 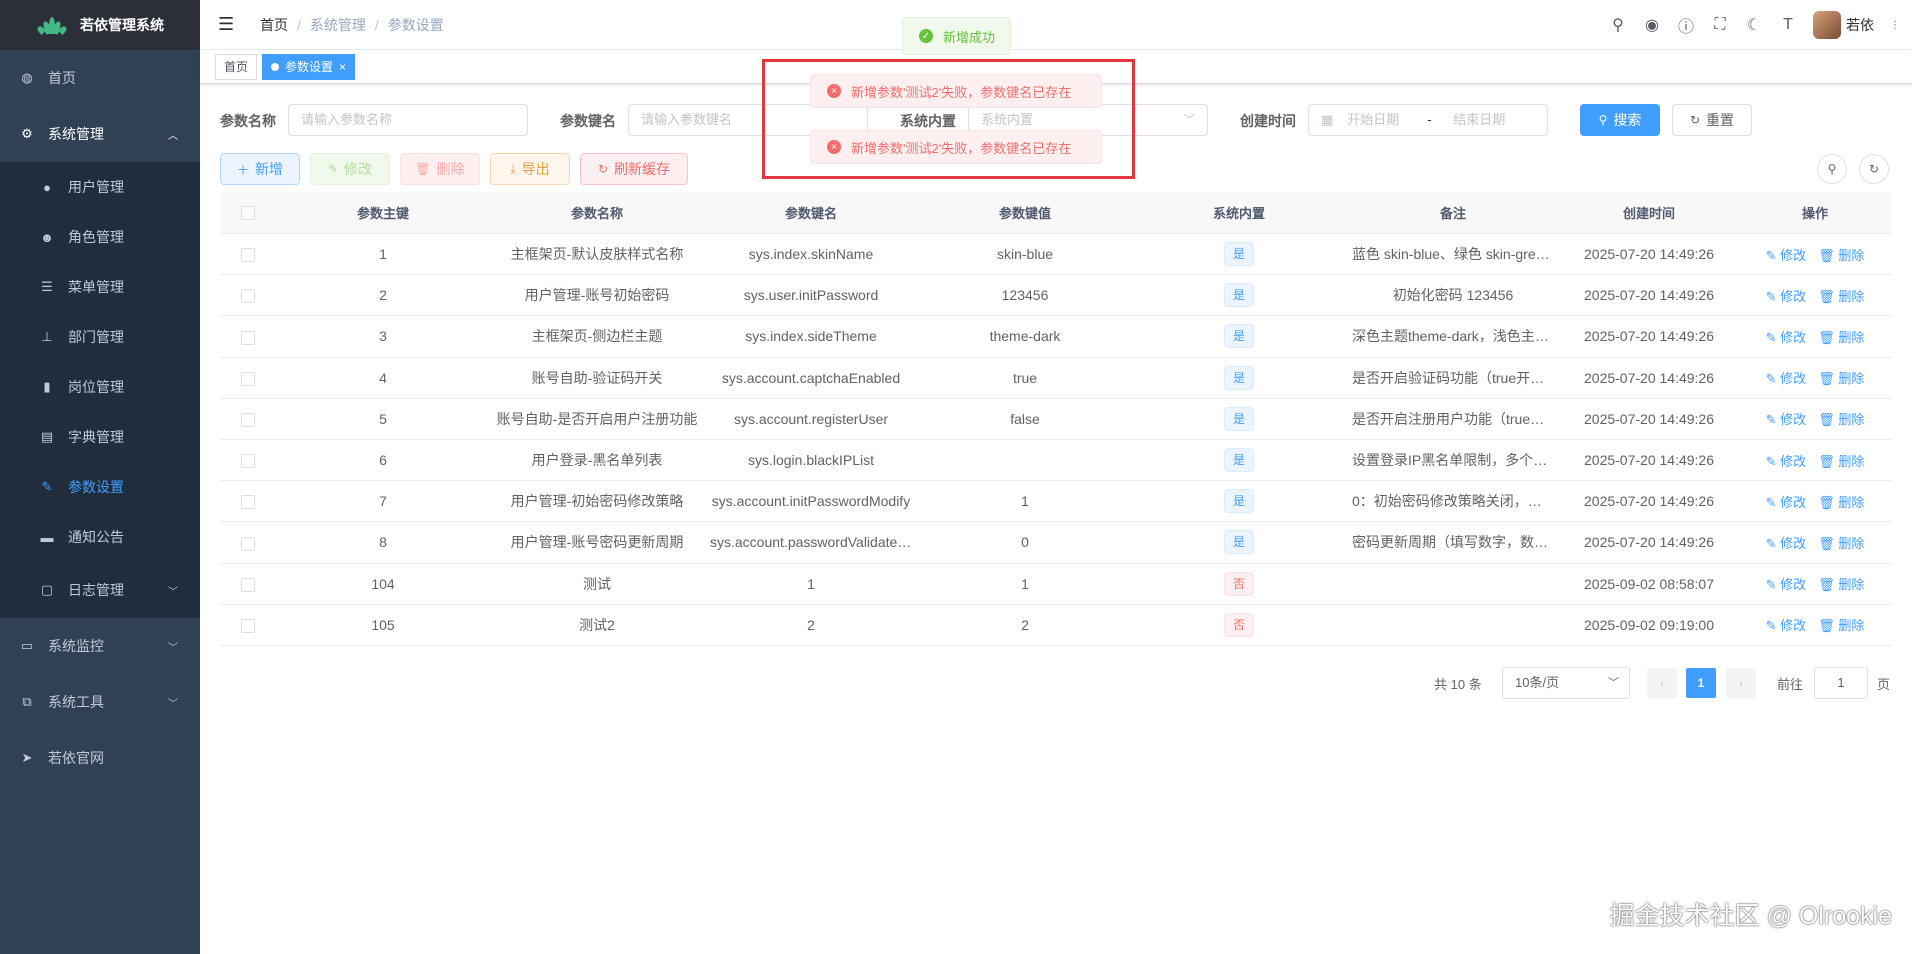 What do you see at coordinates (1620, 120) in the screenshot?
I see `search-button: ⚲ 搜索` at bounding box center [1620, 120].